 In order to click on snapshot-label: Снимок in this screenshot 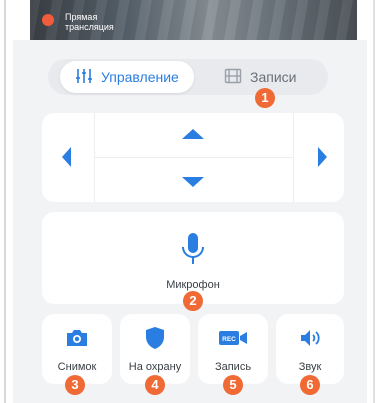, I will do `click(77, 367)`.